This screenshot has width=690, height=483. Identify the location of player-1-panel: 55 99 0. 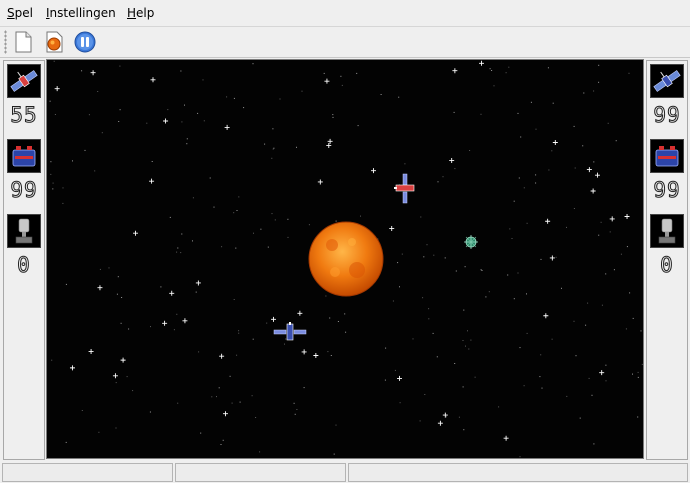
(24, 260).